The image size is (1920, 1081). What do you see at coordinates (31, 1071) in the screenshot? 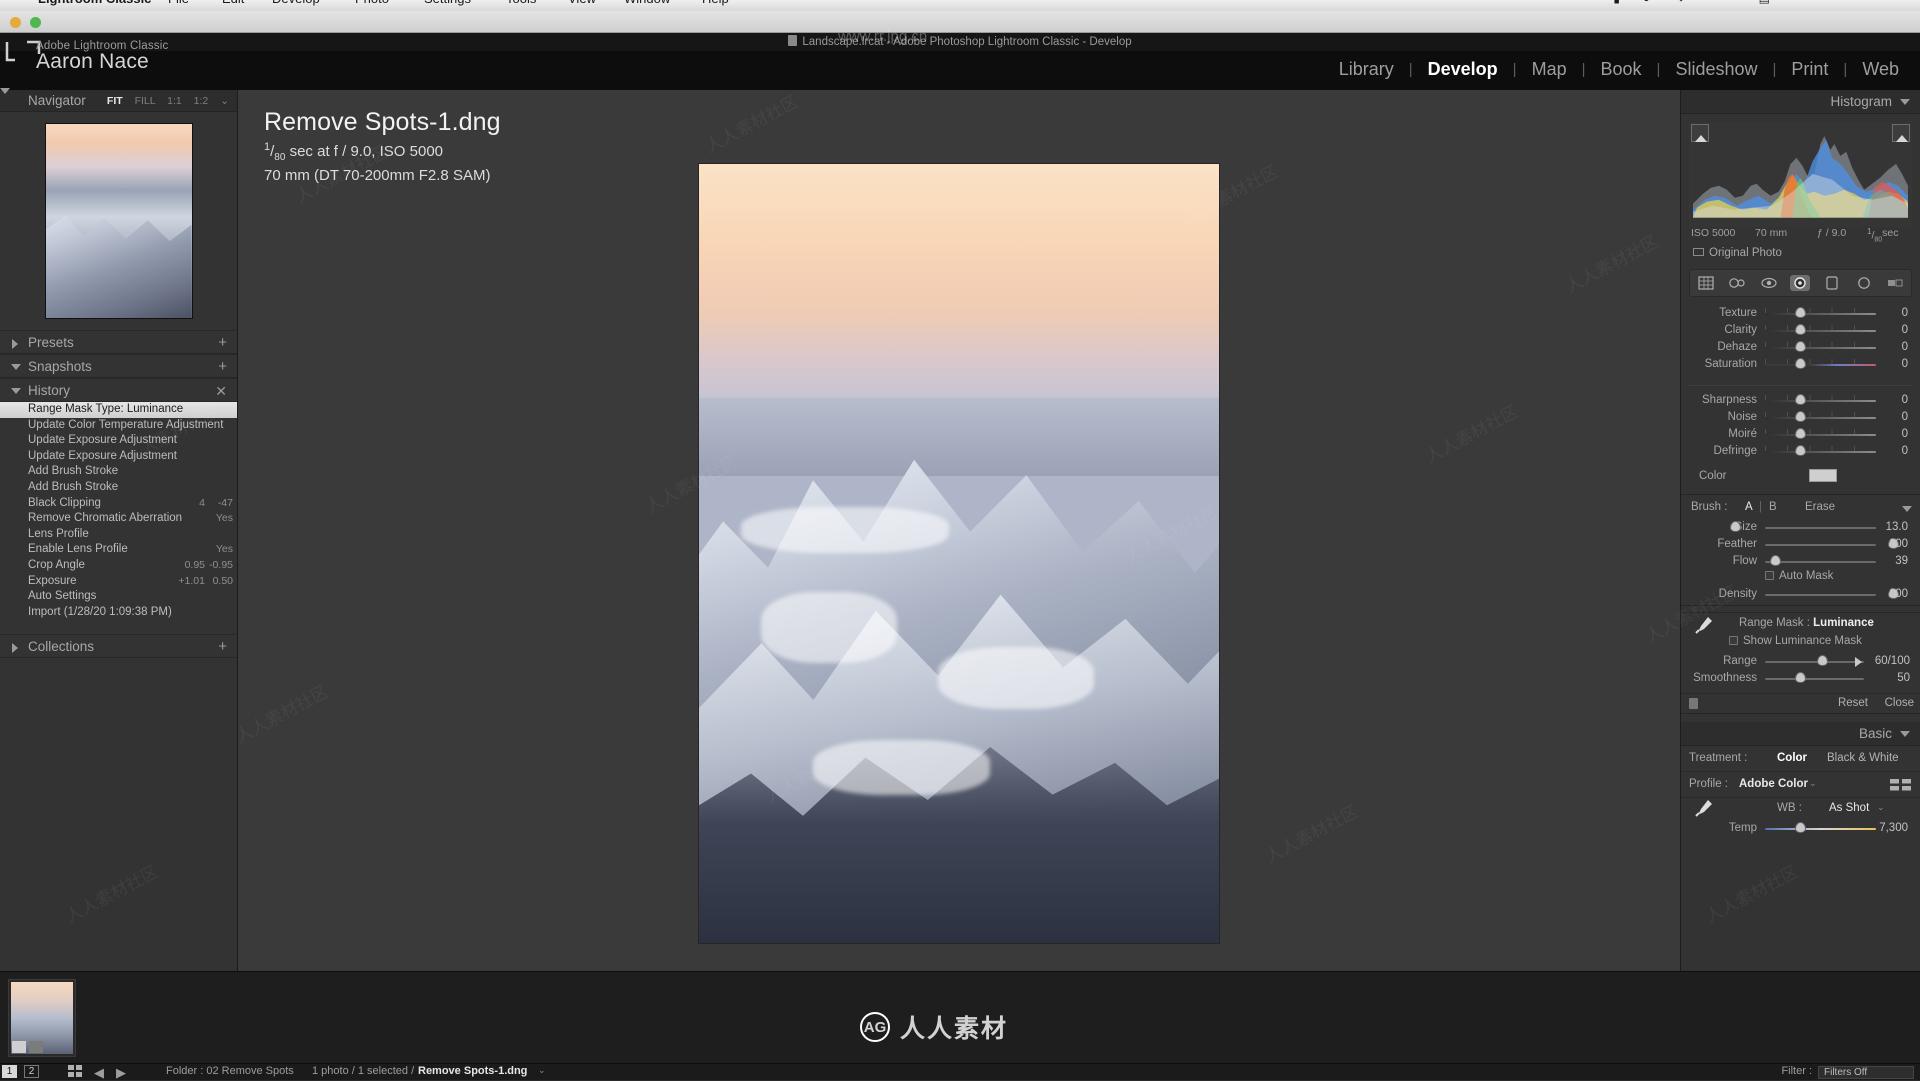
I see `screen-2-button: 2` at bounding box center [31, 1071].